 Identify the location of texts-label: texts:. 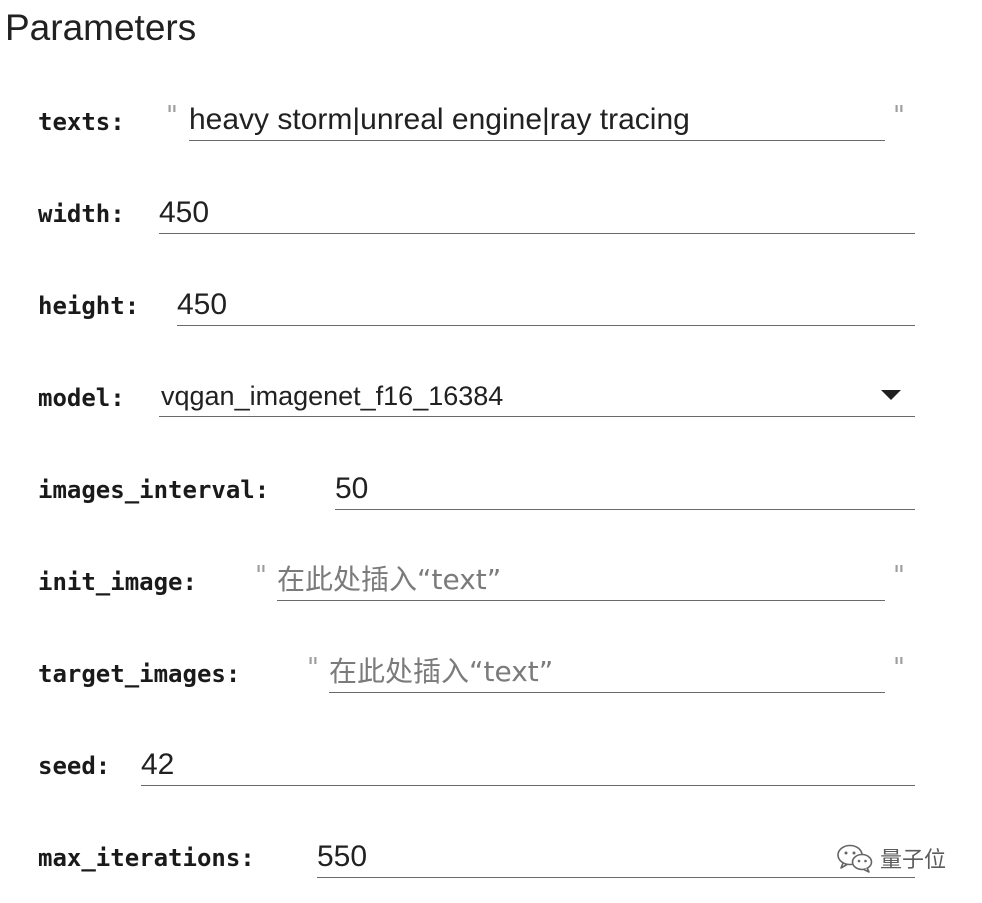
(81, 122).